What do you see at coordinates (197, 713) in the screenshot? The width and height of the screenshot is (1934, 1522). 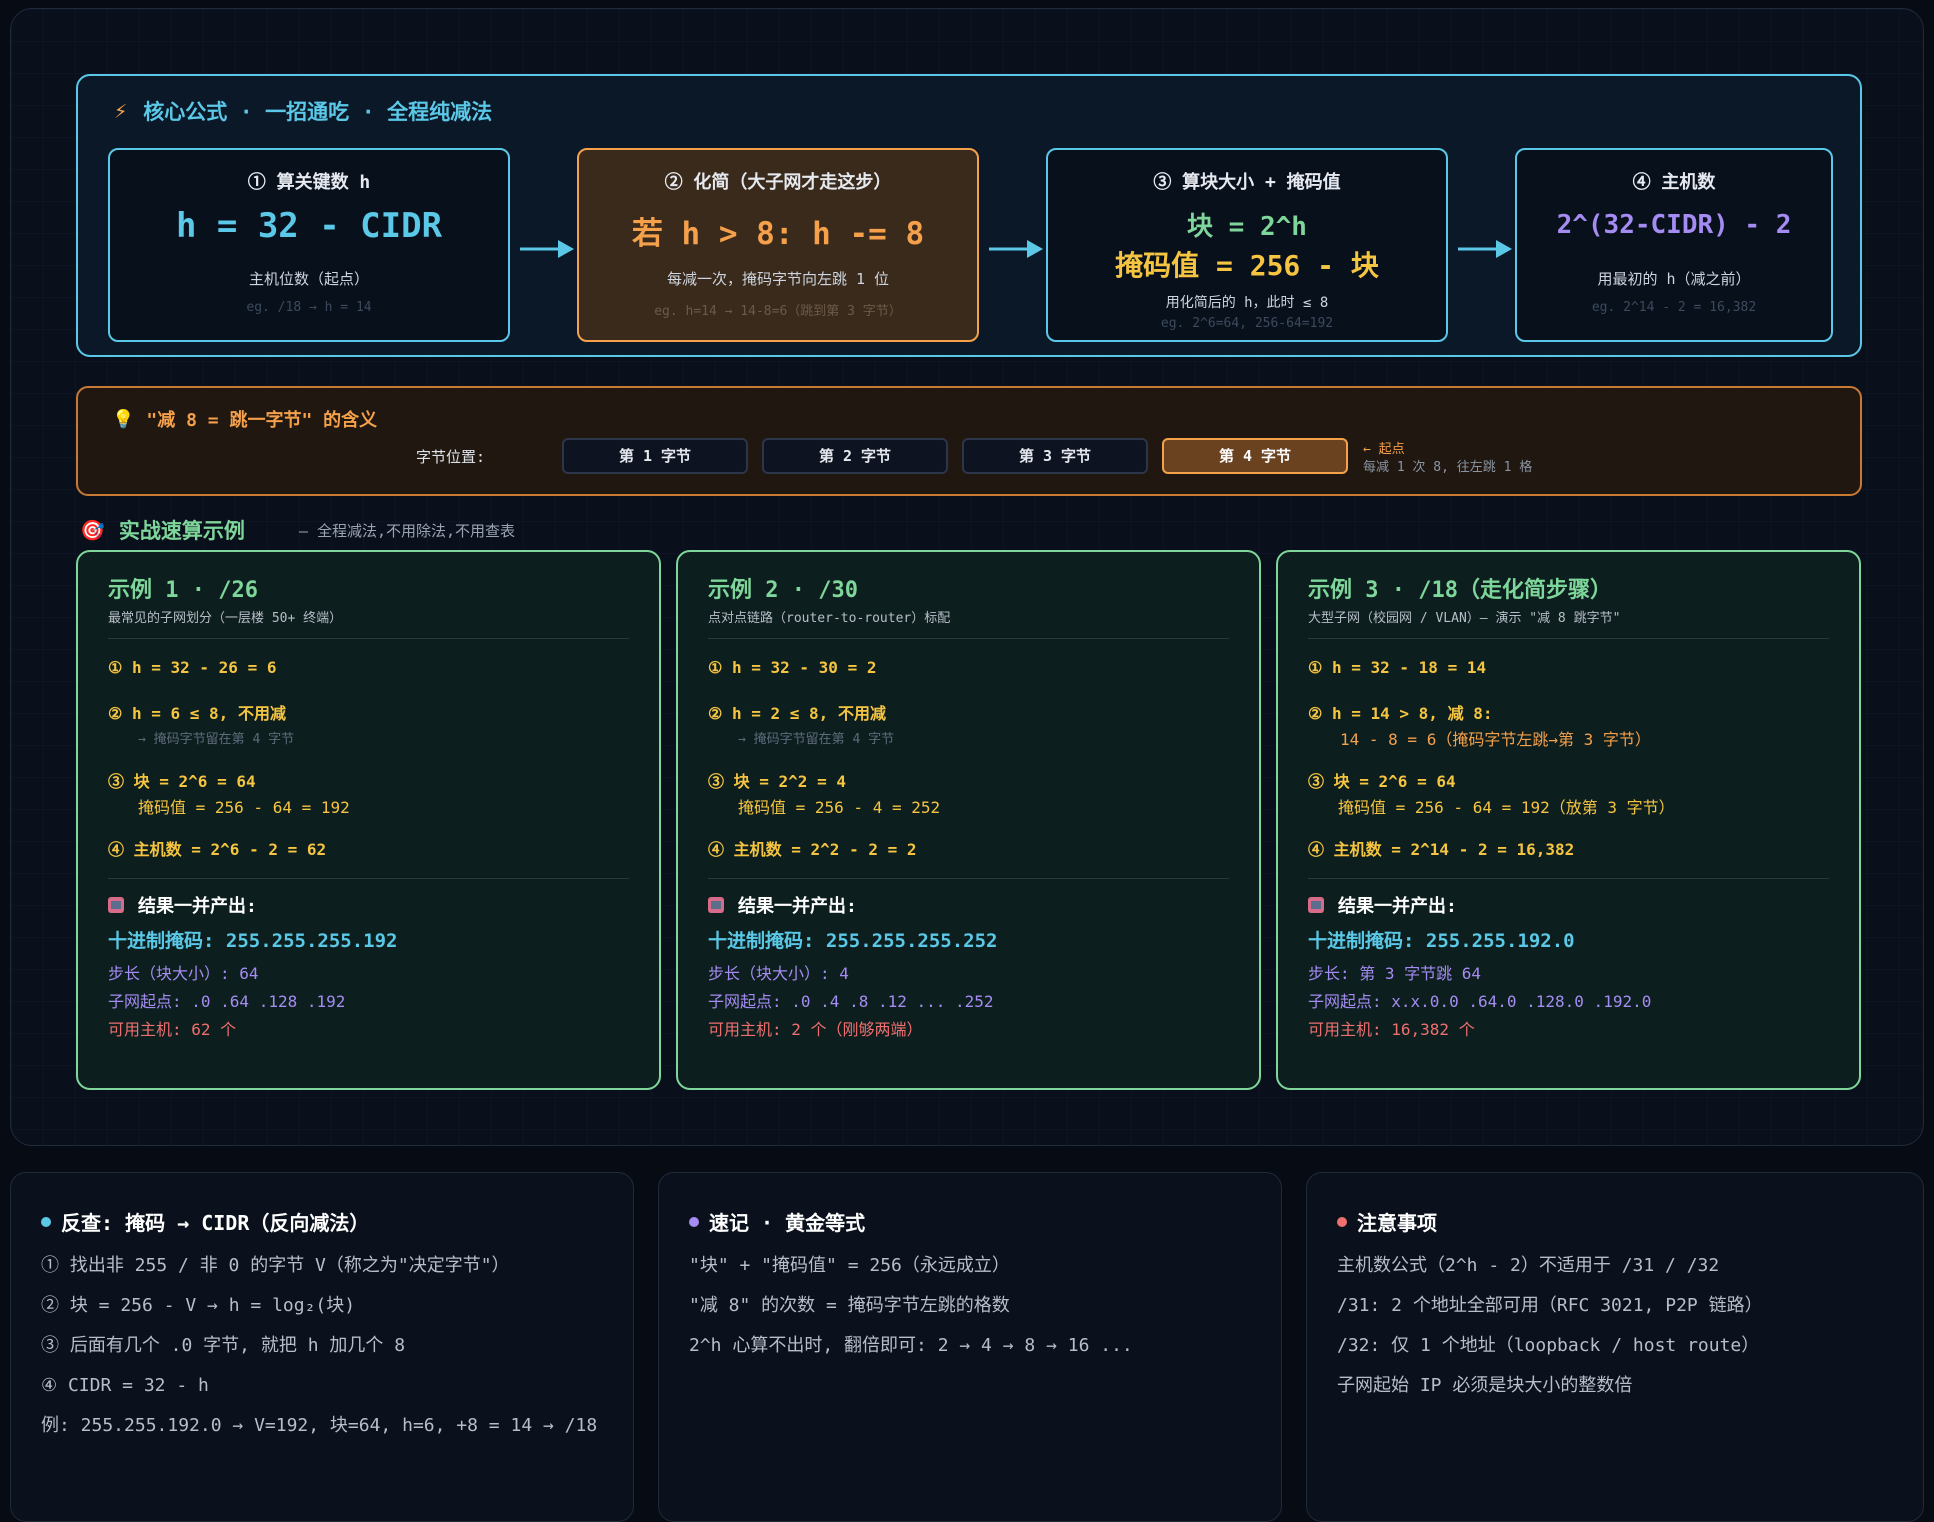 I see `step-2-line: ② h = 6 ≤ 8, 不用减` at bounding box center [197, 713].